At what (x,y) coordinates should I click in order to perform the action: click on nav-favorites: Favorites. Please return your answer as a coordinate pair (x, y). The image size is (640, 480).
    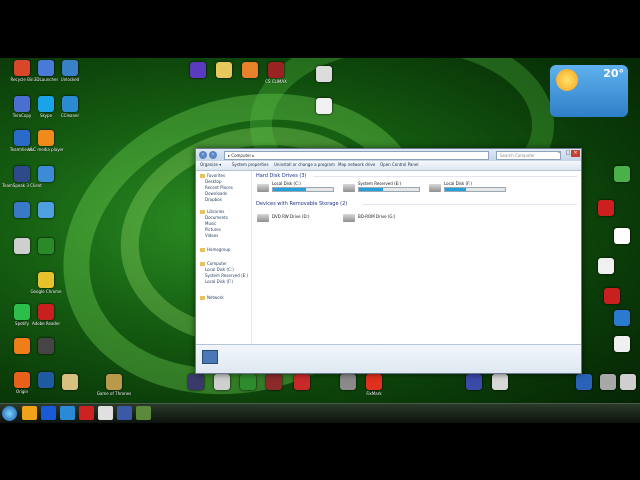
    Looking at the image, I should click on (212, 175).